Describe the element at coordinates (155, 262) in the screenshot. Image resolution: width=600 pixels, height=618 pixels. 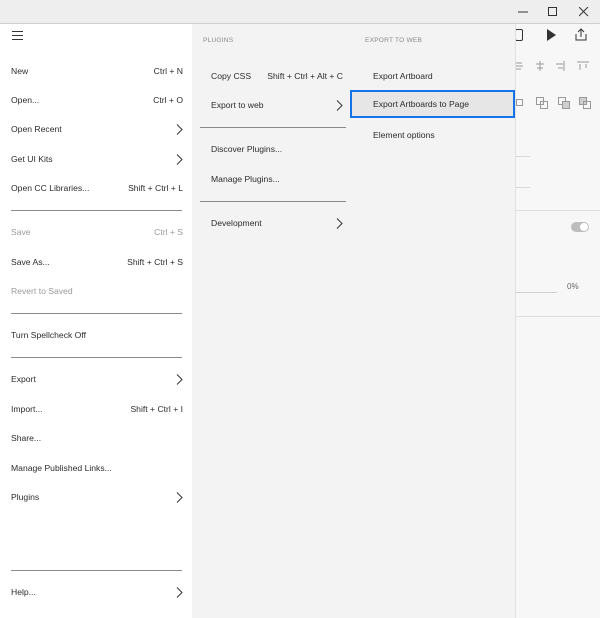
I see `shortcut-label: Shift + Ctrl + S` at that location.